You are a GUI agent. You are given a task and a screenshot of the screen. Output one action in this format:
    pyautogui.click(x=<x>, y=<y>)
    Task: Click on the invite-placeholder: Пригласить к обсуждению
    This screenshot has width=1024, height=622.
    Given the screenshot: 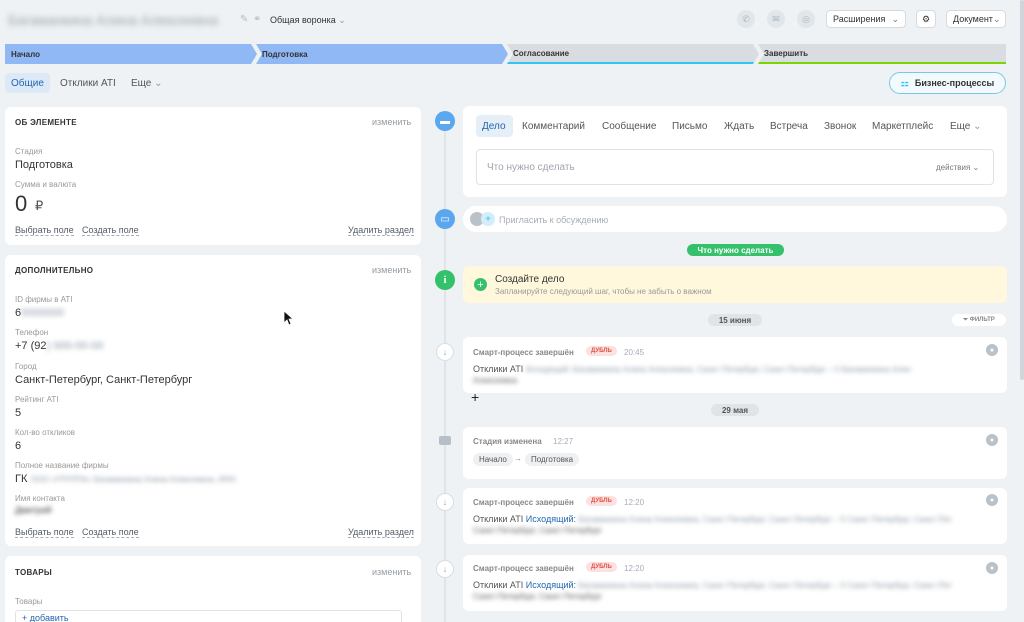 What is the action you would take?
    pyautogui.click(x=554, y=220)
    